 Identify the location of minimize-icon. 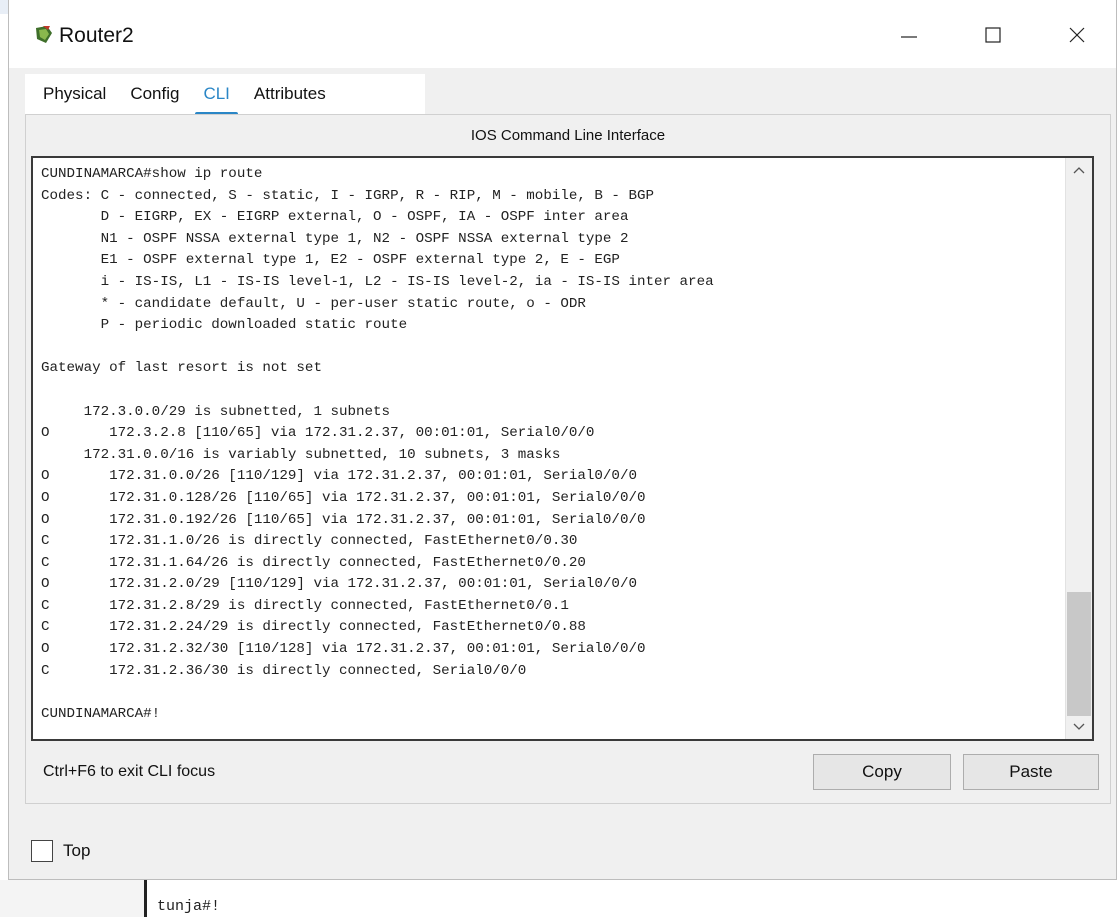
(909, 37).